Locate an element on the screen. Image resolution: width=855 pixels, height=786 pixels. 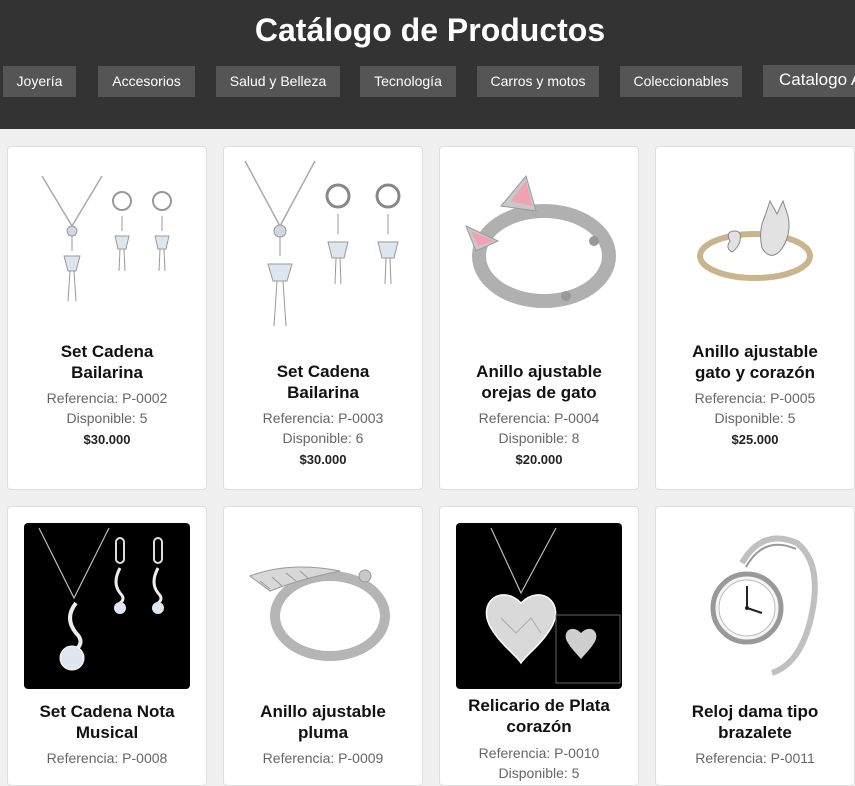
product-name: Anillo ajustable gato y corazón is located at coordinates (755, 362).